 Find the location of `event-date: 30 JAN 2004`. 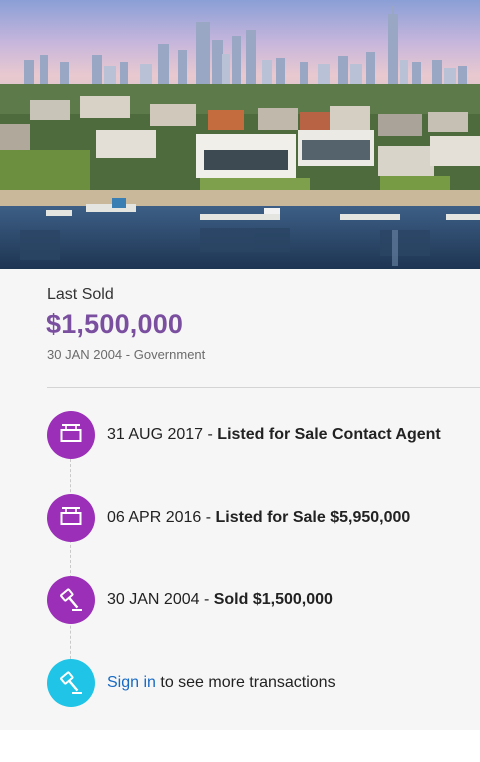

event-date: 30 JAN 2004 is located at coordinates (153, 599).